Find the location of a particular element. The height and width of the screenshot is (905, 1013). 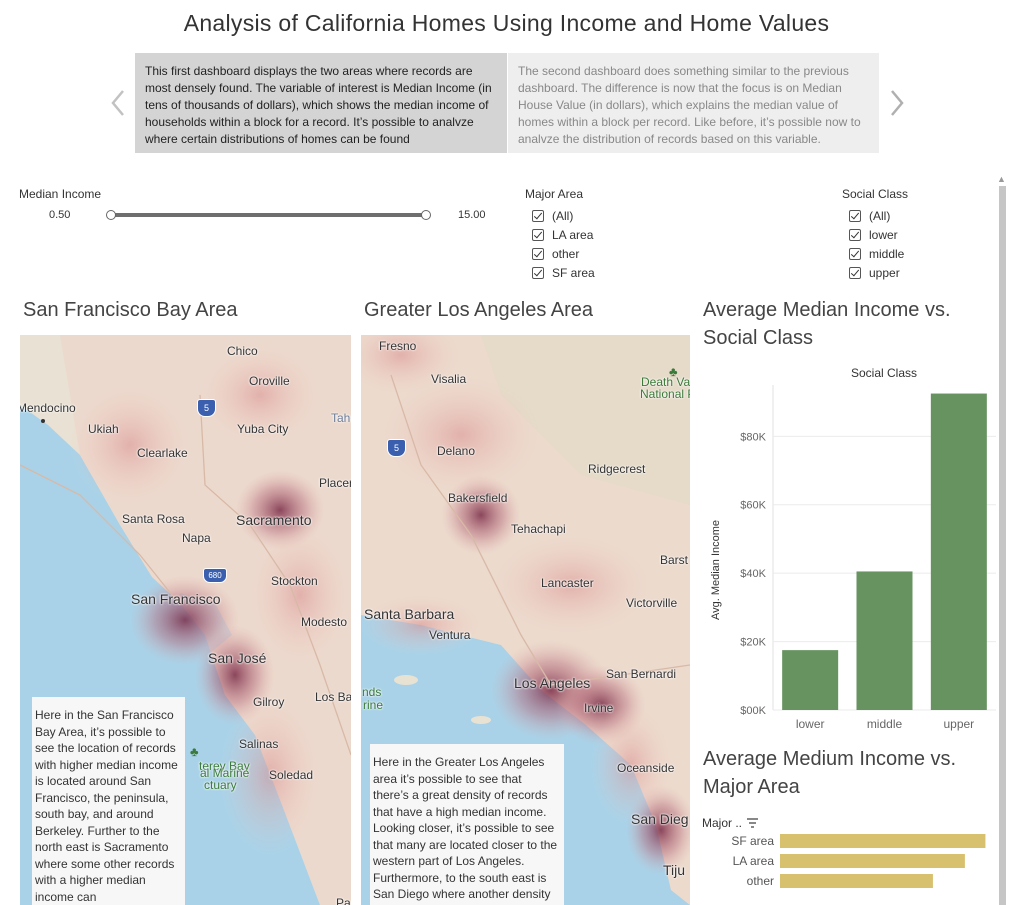

city-label: Salinas is located at coordinates (259, 744).